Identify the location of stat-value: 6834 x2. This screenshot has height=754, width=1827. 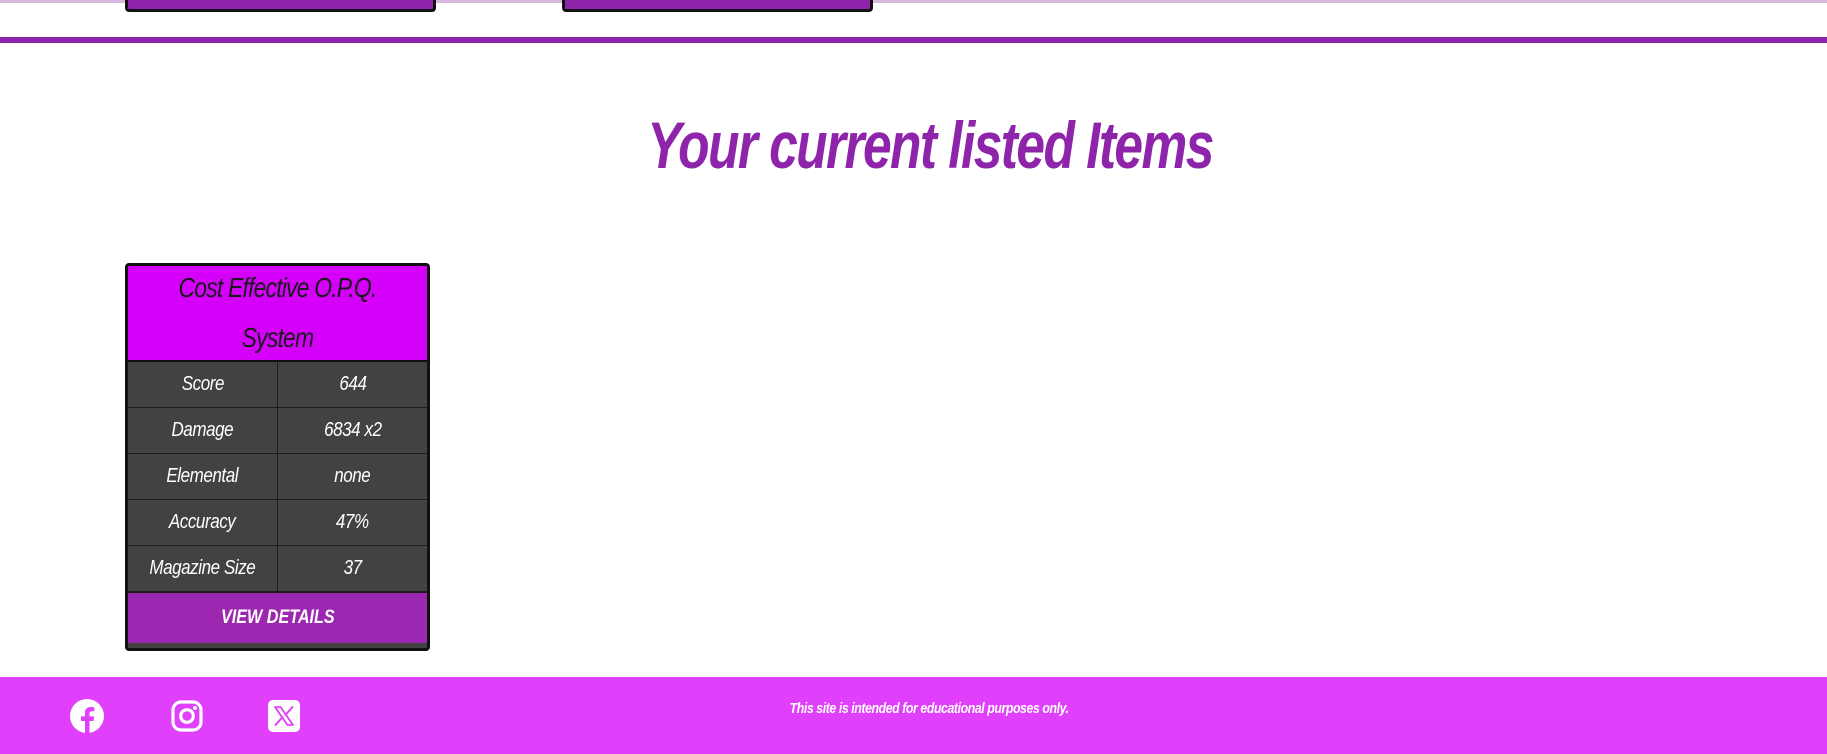
(352, 430).